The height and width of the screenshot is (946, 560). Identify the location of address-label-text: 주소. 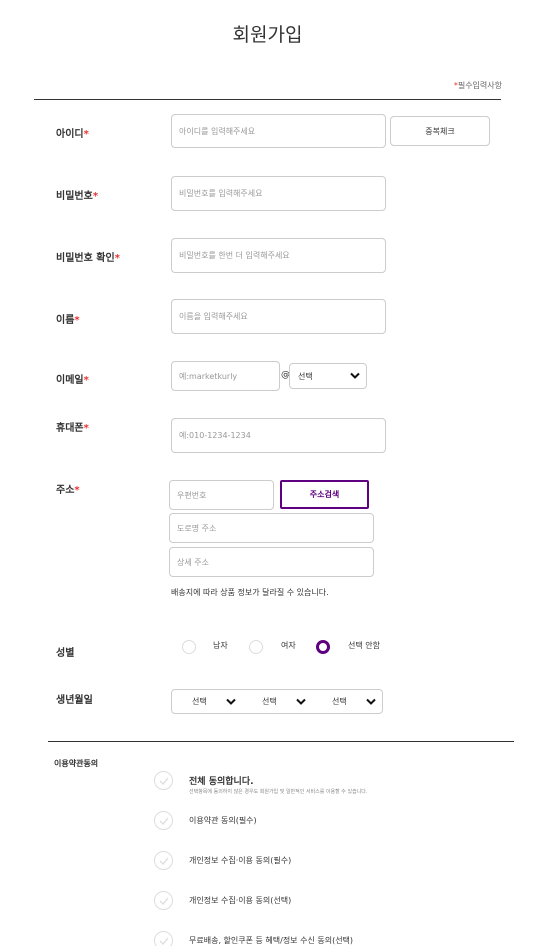
(65, 490).